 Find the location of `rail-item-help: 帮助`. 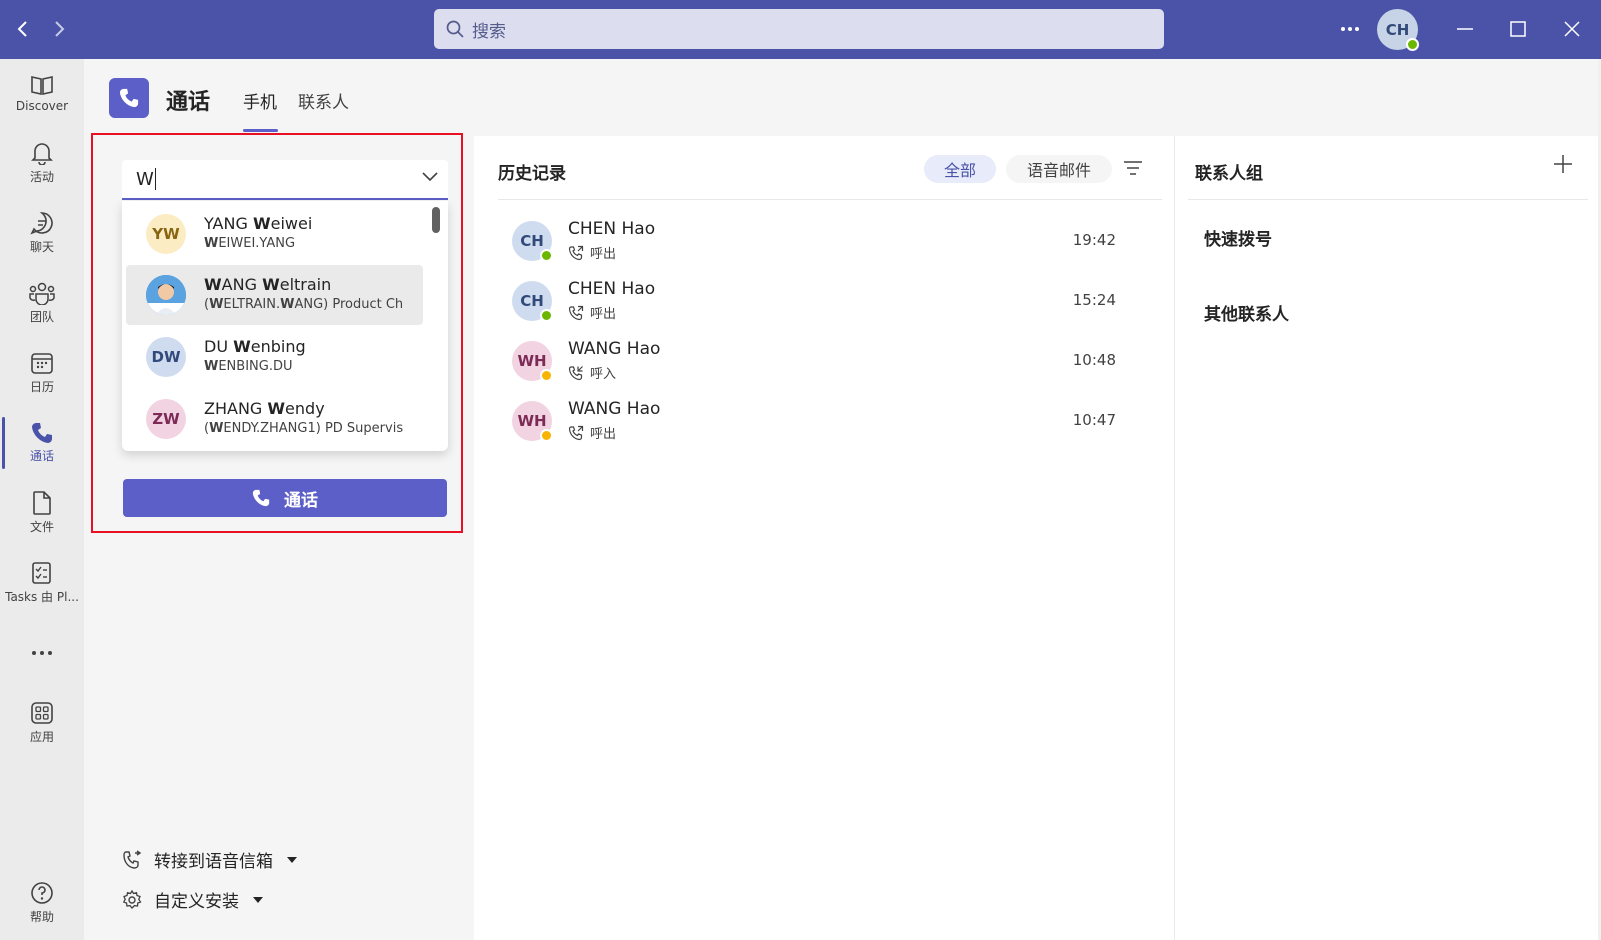

rail-item-help: 帮助 is located at coordinates (42, 903).